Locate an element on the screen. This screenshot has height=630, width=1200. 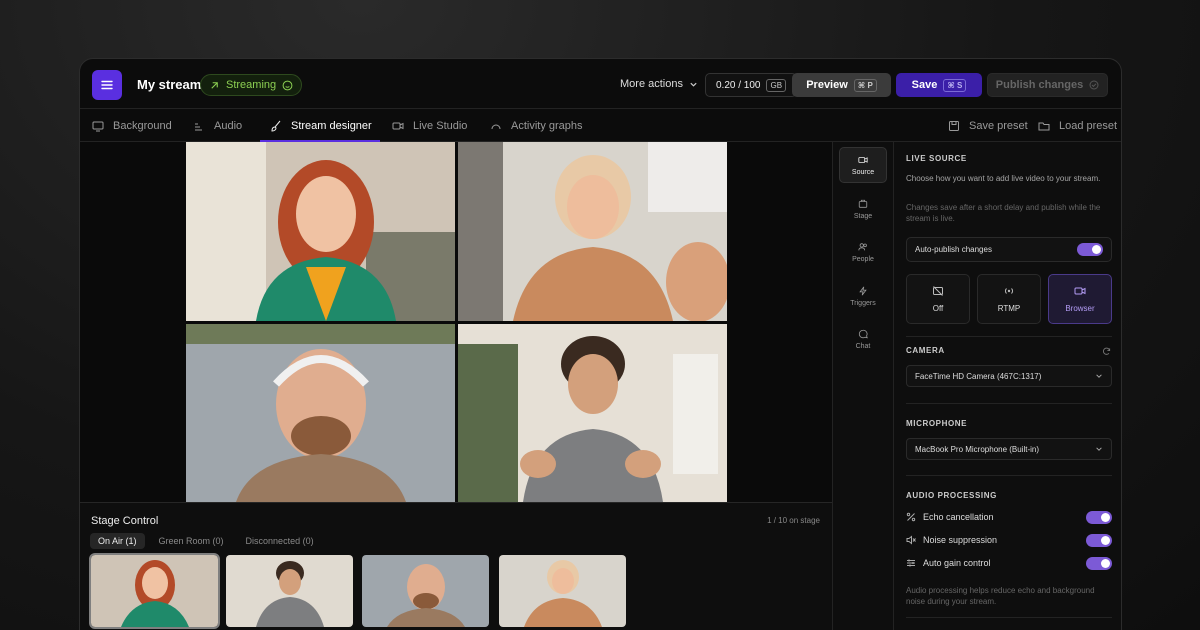
people-icon is located at coordinates (862, 246).